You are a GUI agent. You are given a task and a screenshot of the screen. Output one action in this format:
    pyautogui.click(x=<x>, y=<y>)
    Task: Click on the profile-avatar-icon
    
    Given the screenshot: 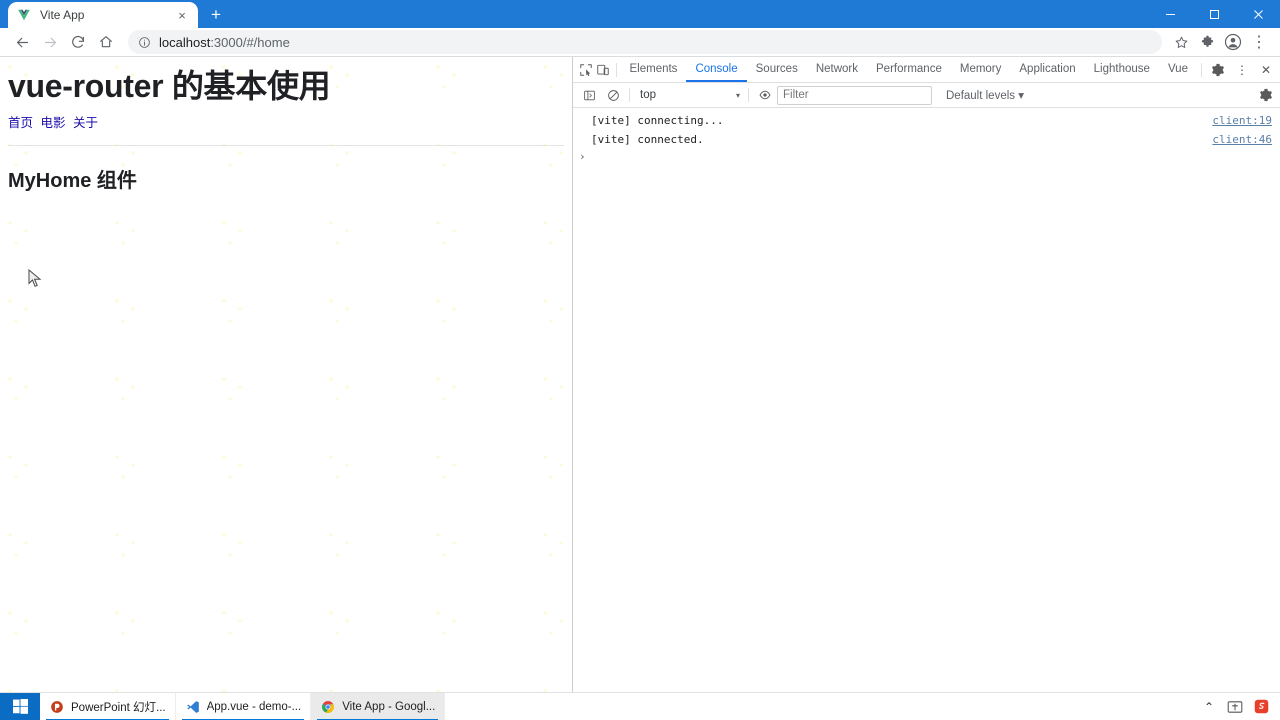 What is the action you would take?
    pyautogui.click(x=1233, y=42)
    